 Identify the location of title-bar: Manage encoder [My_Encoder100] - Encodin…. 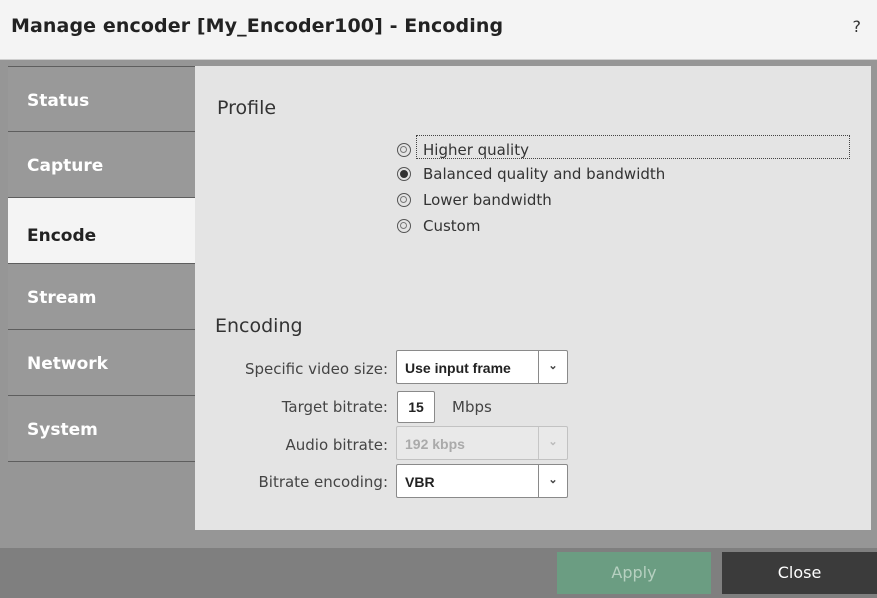
(438, 30).